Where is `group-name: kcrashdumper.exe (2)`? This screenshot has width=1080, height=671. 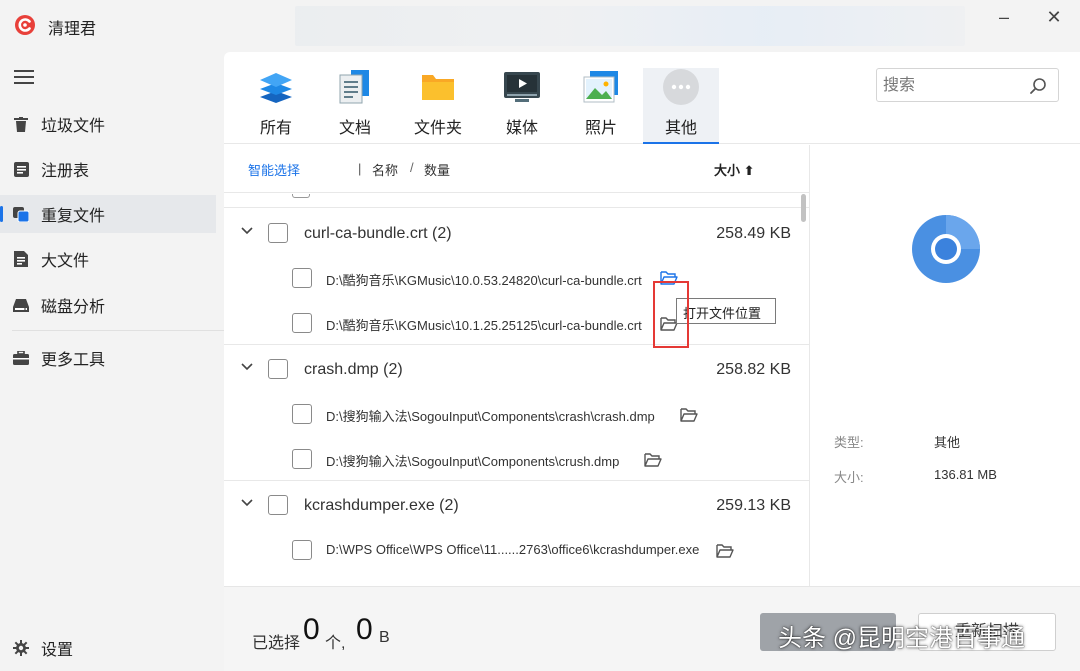
group-name: kcrashdumper.exe (2) is located at coordinates (381, 505).